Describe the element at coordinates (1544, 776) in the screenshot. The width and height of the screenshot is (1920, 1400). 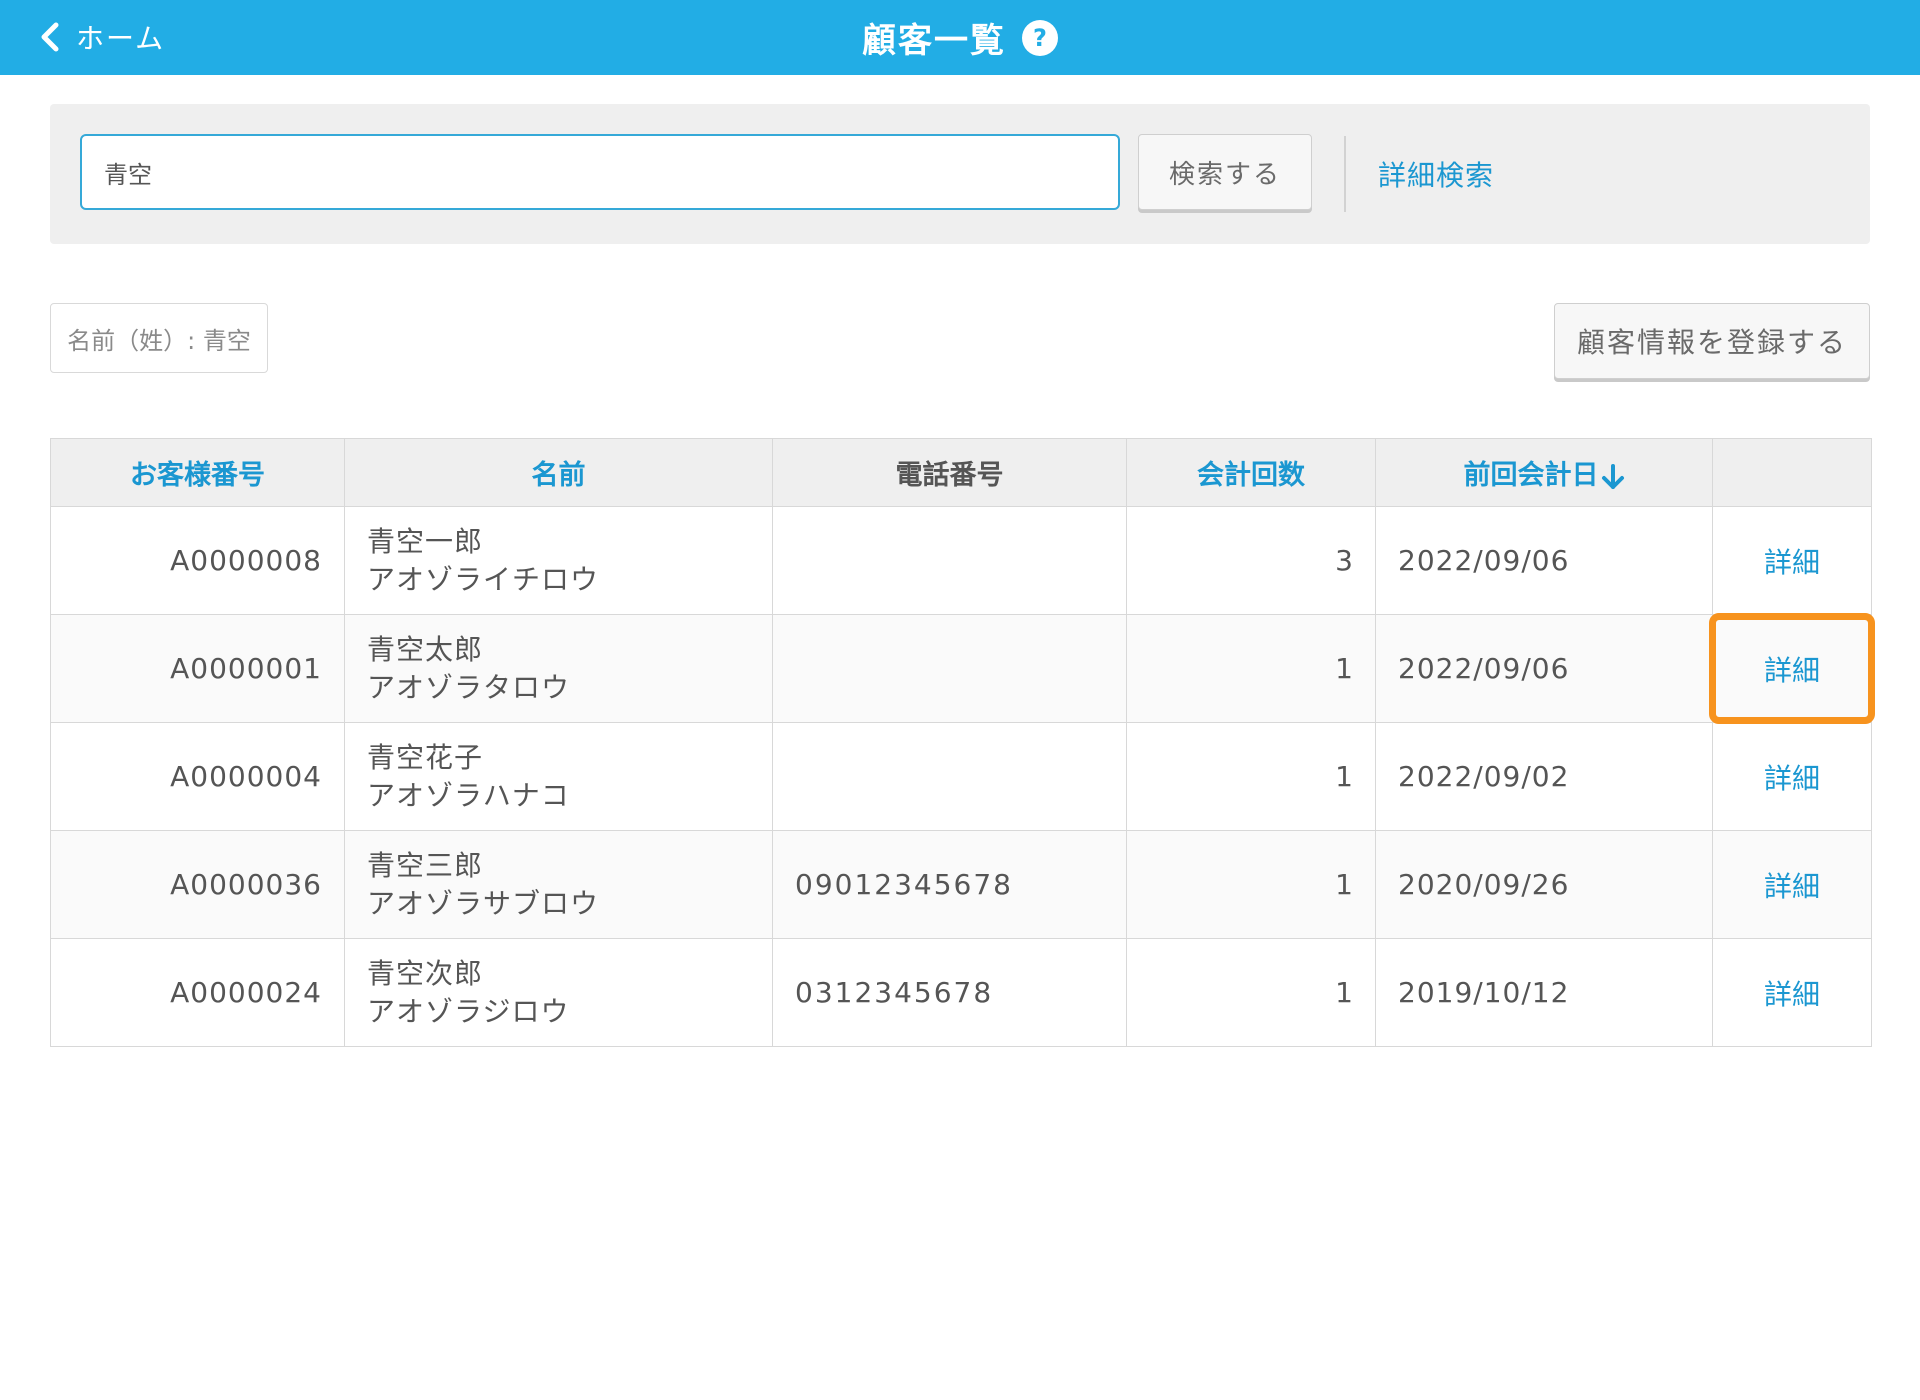
I see `last-visit-date: 2022/09/02` at that location.